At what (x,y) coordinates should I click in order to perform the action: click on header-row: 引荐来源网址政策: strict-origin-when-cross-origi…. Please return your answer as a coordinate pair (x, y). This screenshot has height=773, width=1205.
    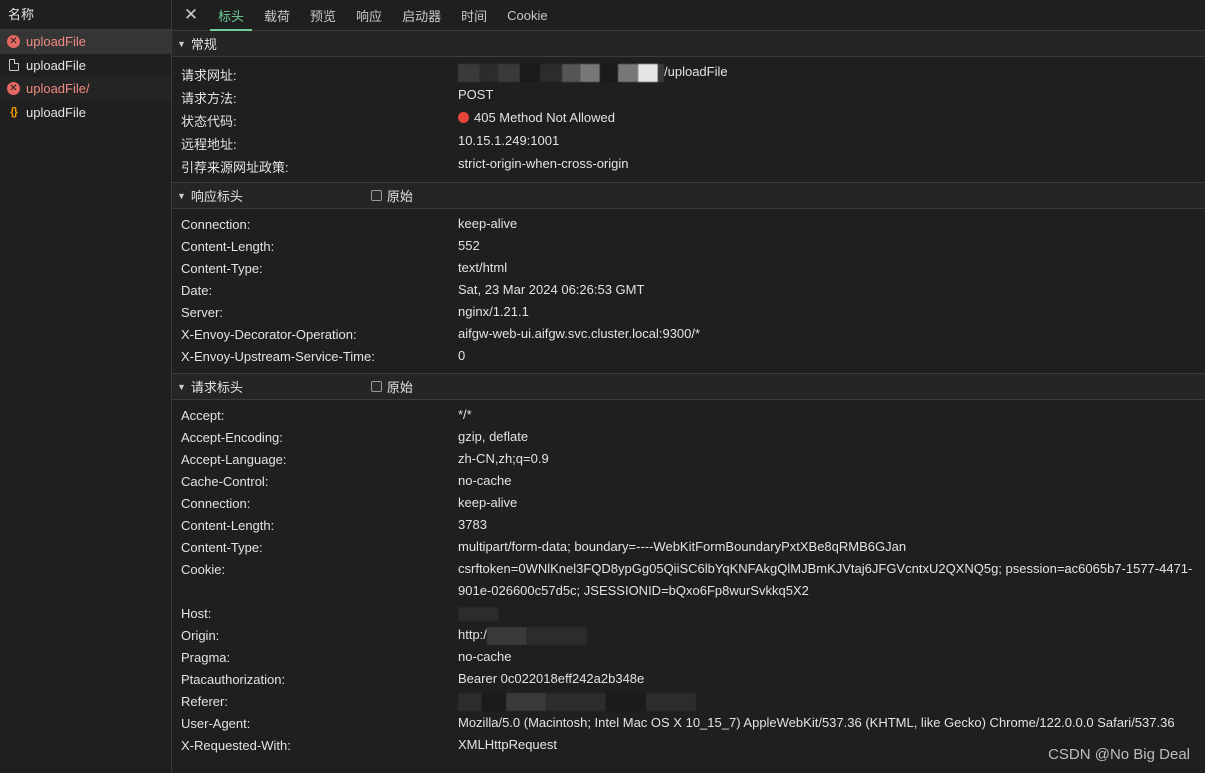
    Looking at the image, I should click on (688, 164).